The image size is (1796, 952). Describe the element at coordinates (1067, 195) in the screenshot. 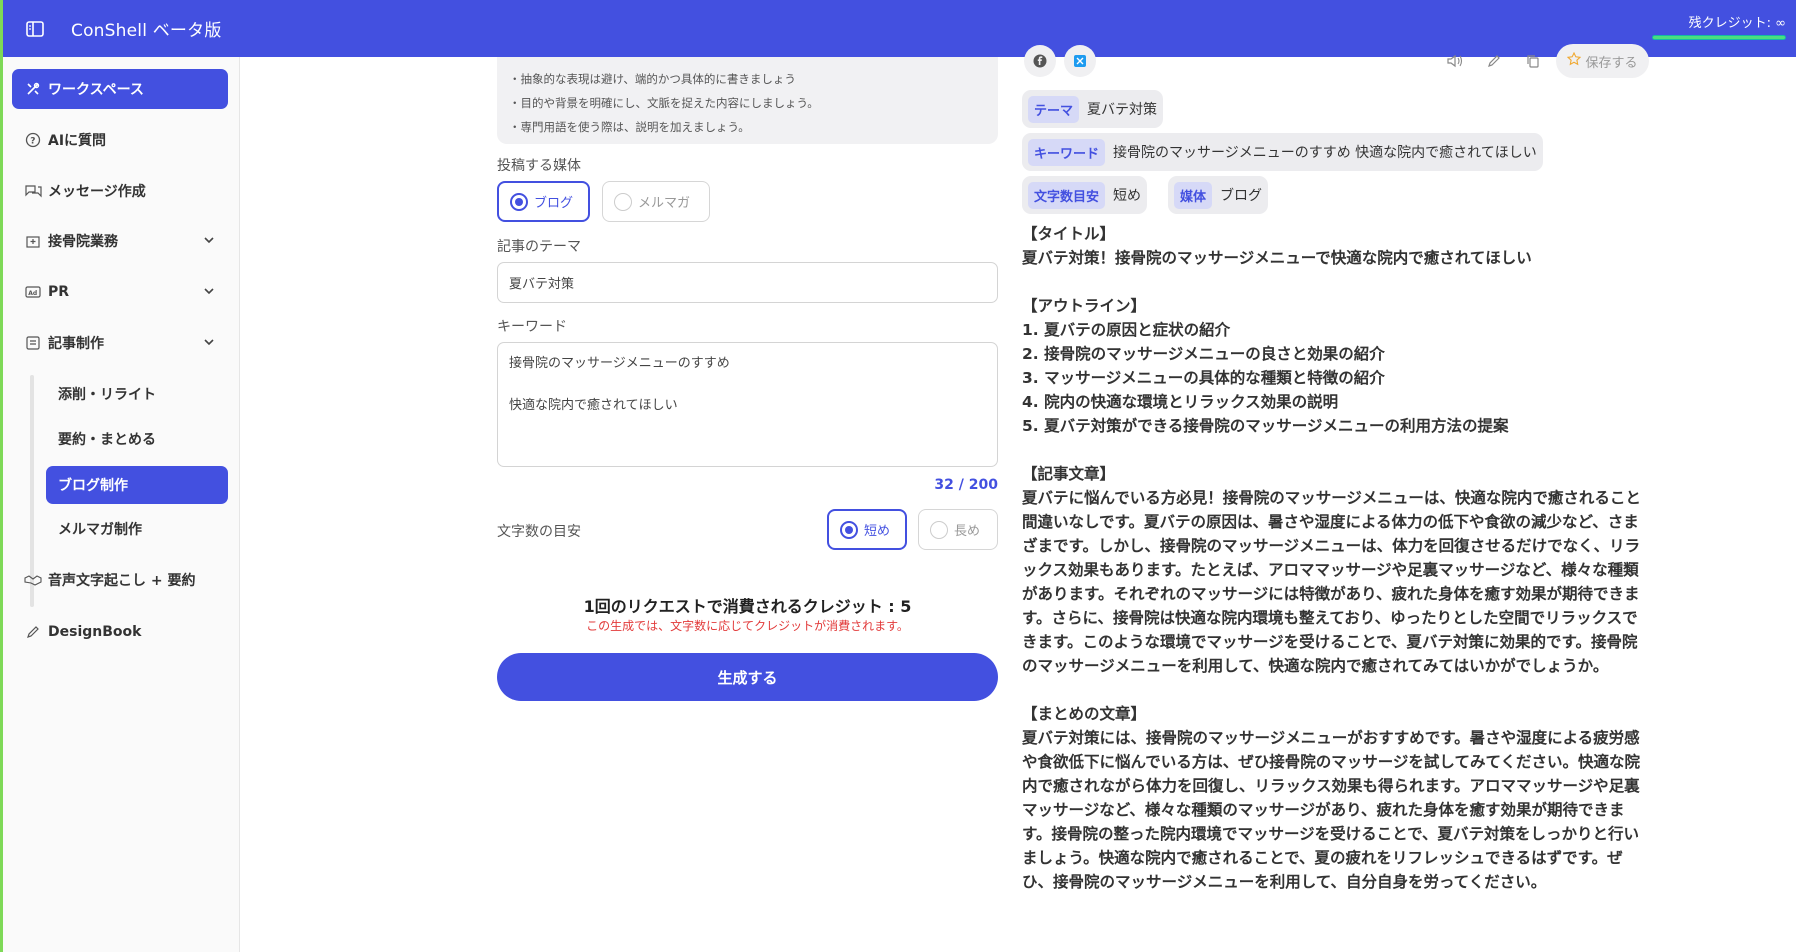

I see `tag-key: 文字数目安` at that location.